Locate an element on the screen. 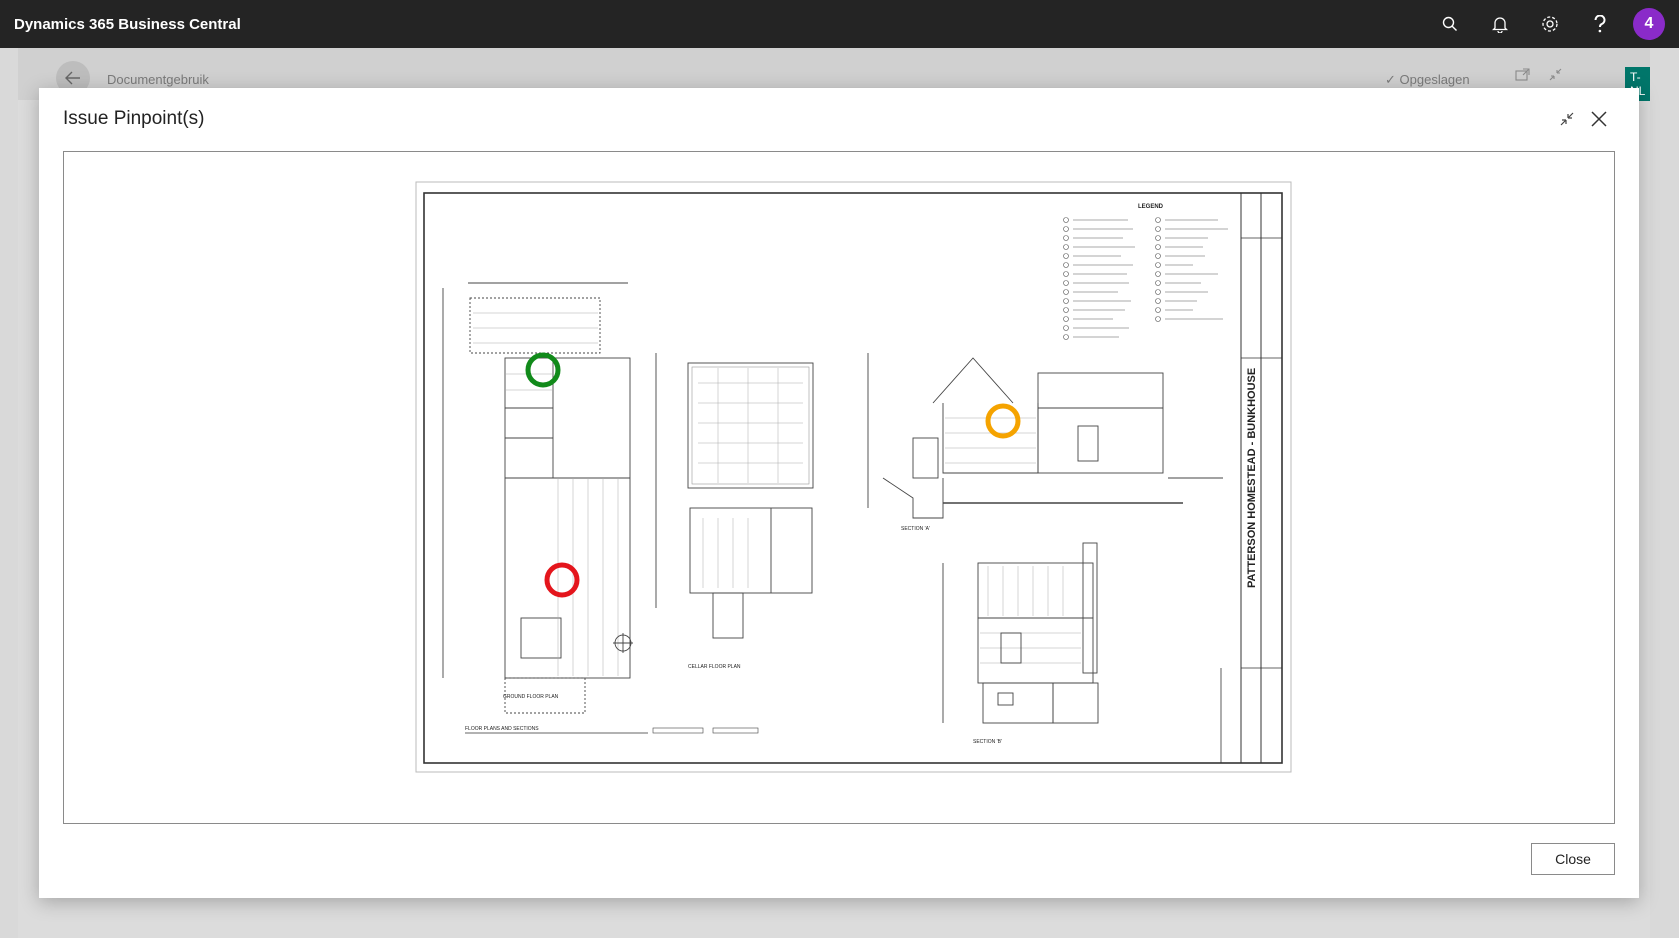 This screenshot has height=938, width=1679. gear-icon is located at coordinates (1550, 24).